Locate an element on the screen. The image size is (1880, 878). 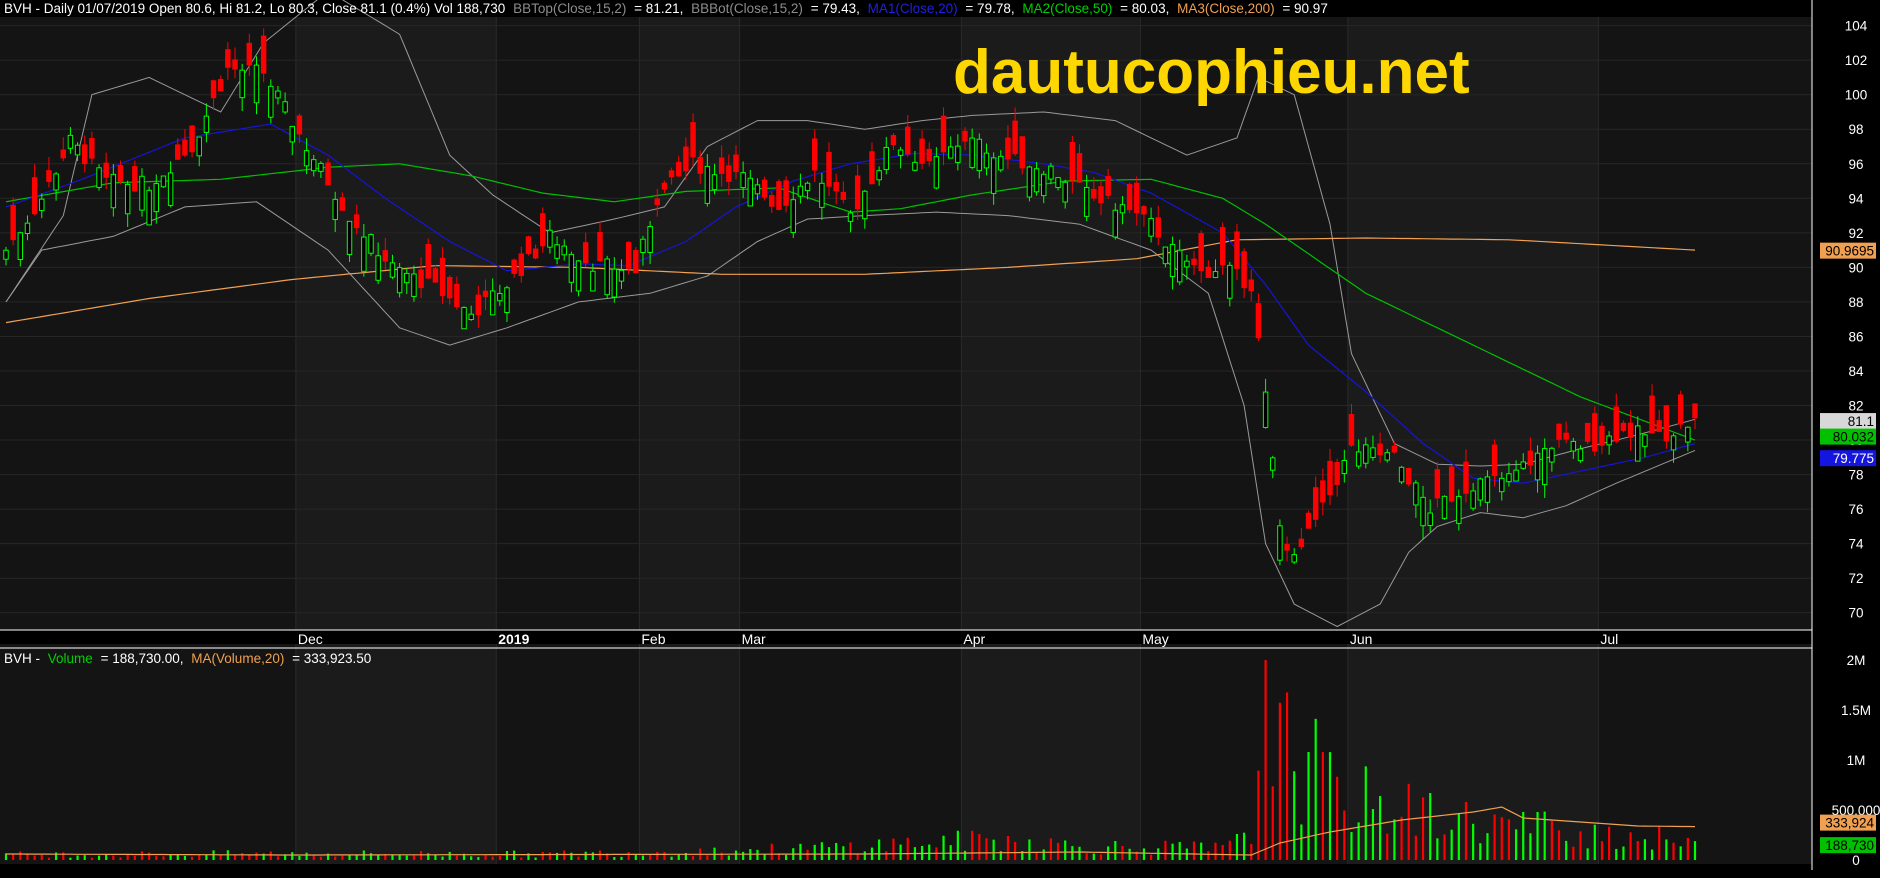
volume-tick-label: 1.5M is located at coordinates (1856, 710).